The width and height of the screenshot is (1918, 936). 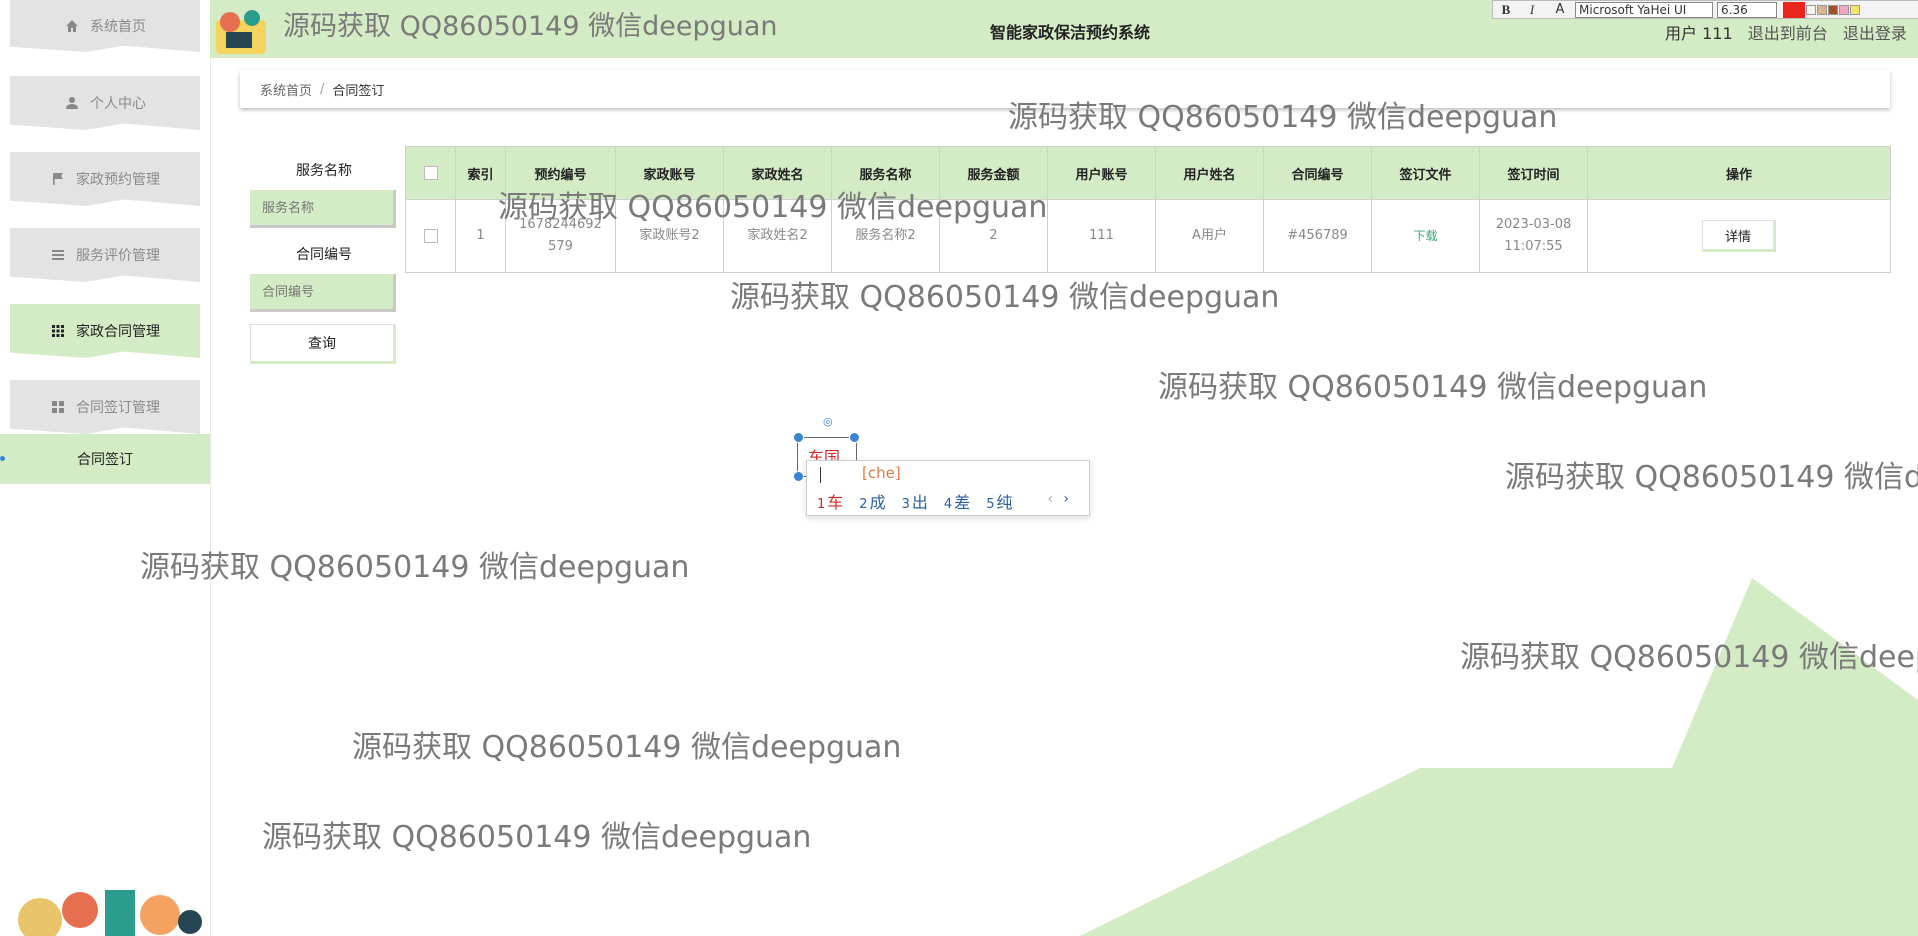 What do you see at coordinates (118, 27) in the screenshot?
I see `sidebar-item-label: 系统首页` at bounding box center [118, 27].